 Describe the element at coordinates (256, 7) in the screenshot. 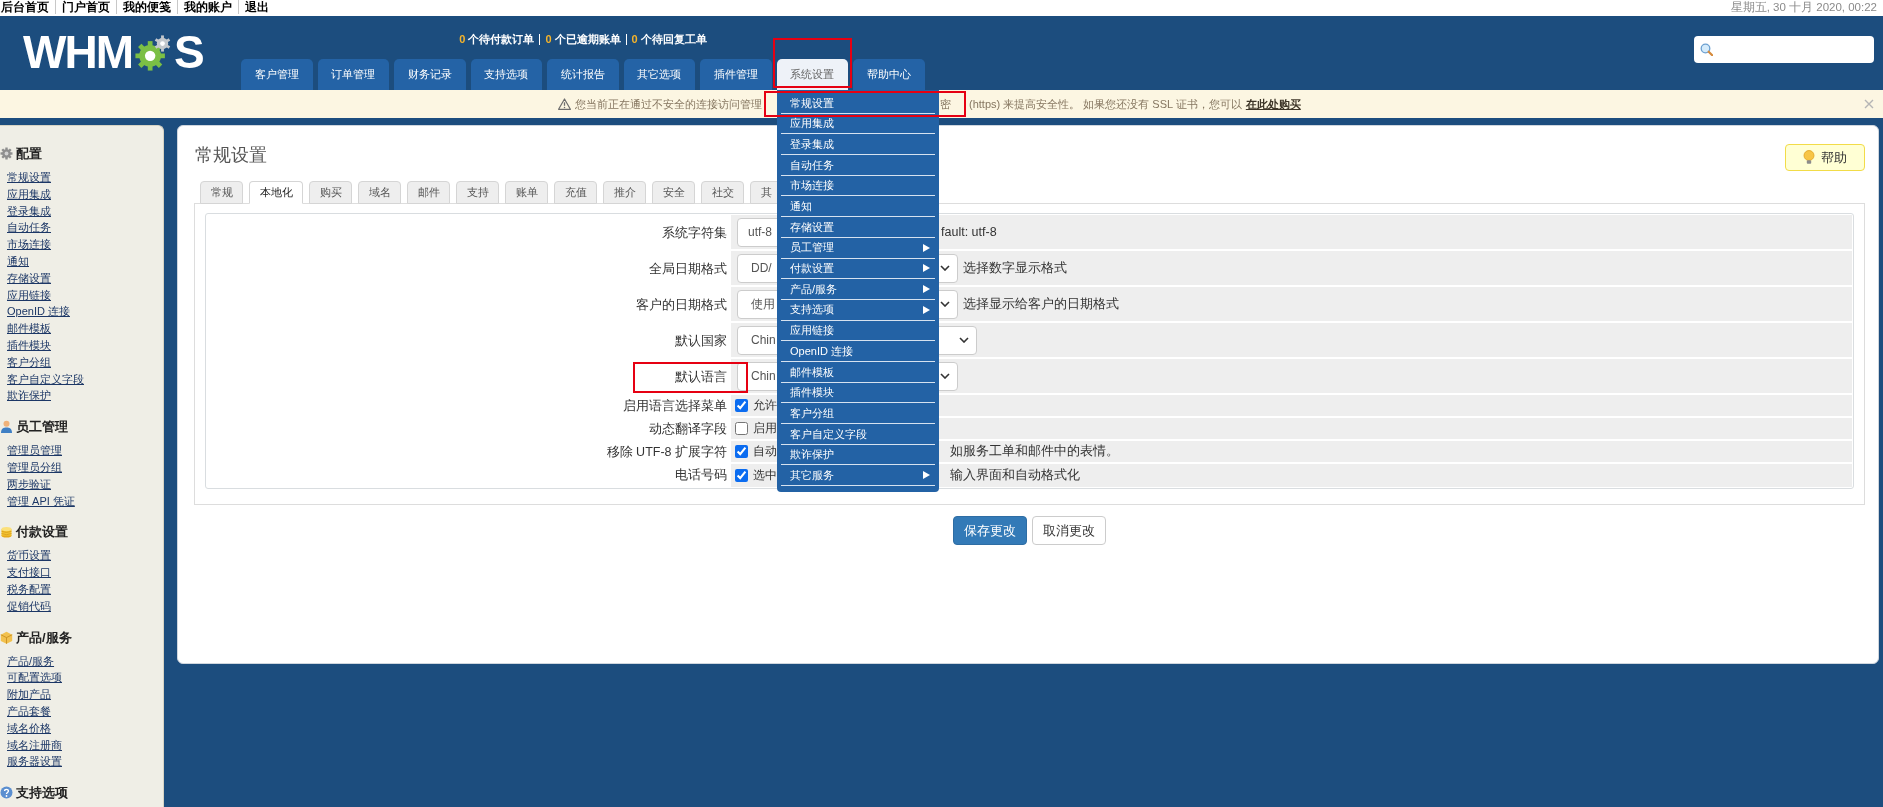

I see `top-link: 退出` at that location.